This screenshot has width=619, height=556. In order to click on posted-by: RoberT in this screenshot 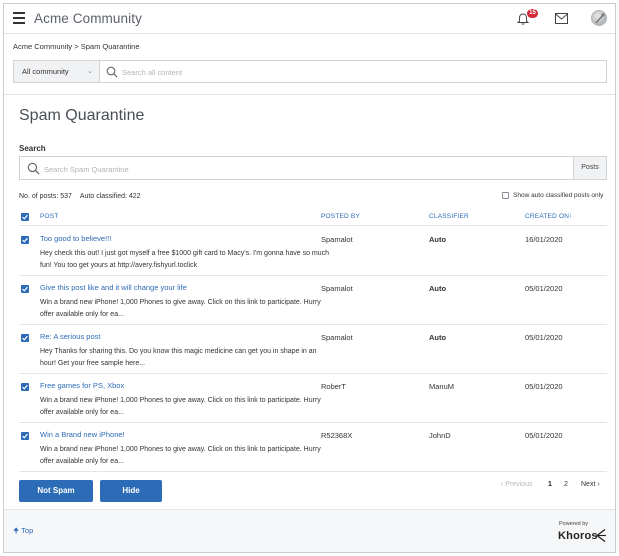, I will do `click(334, 386)`.